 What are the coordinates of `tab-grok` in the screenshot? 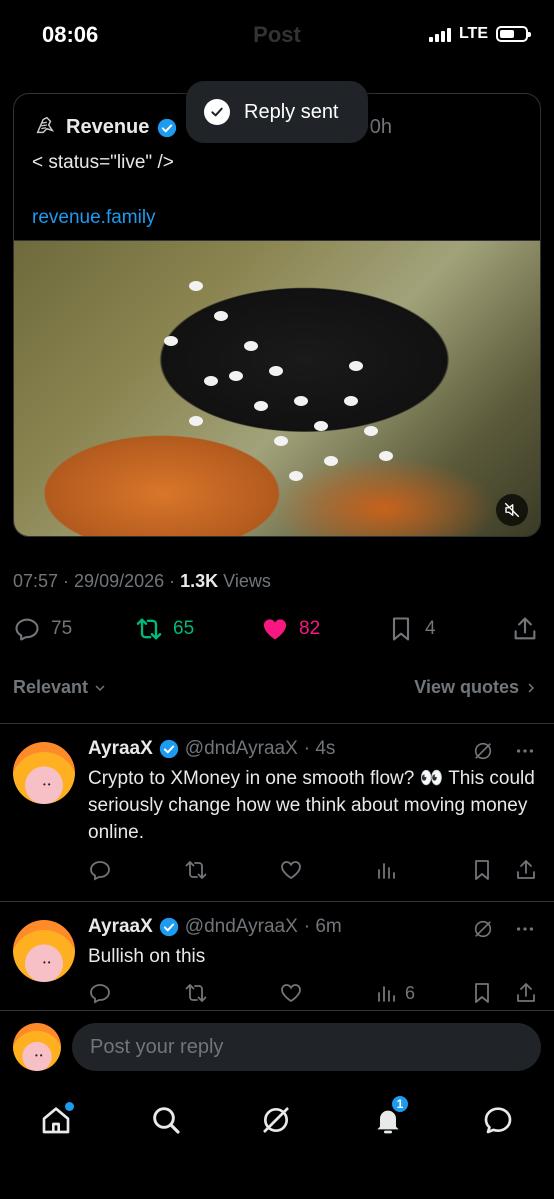 It's located at (276, 1120).